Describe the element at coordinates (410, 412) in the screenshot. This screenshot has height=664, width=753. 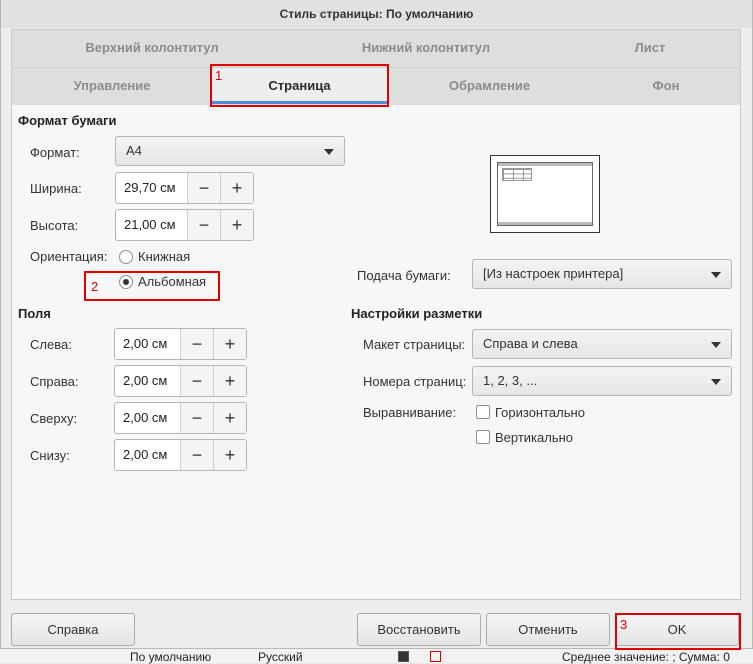
I see `alignment-label: Выравнивание:` at that location.